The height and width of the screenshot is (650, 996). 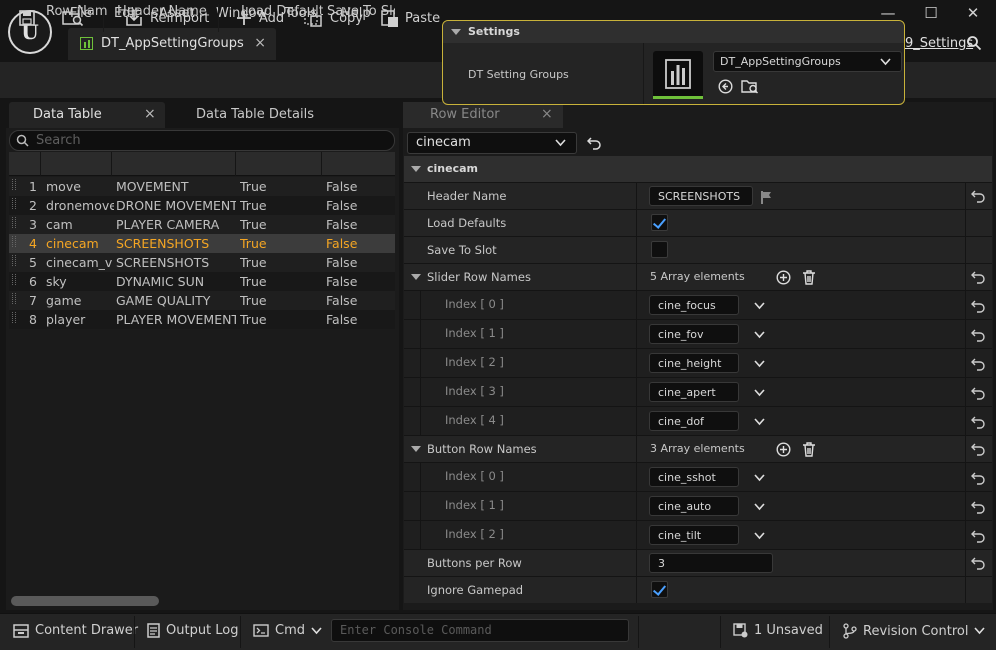 What do you see at coordinates (778, 630) in the screenshot?
I see `unsaved-button: 1 Unsaved` at bounding box center [778, 630].